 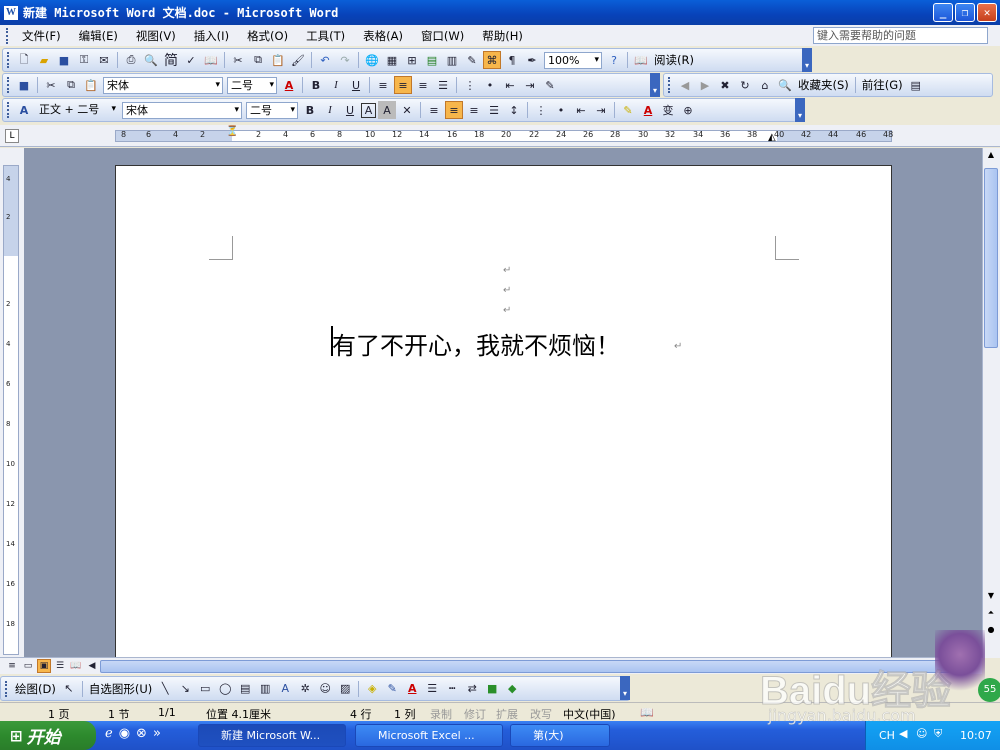 What do you see at coordinates (987, 12) in the screenshot?
I see `close-button: ✕` at bounding box center [987, 12].